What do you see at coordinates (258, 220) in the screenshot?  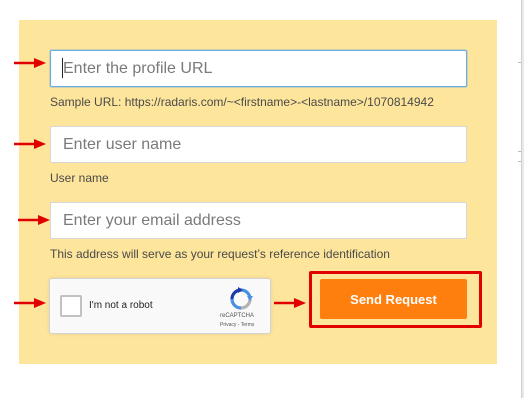 I see `email-input` at bounding box center [258, 220].